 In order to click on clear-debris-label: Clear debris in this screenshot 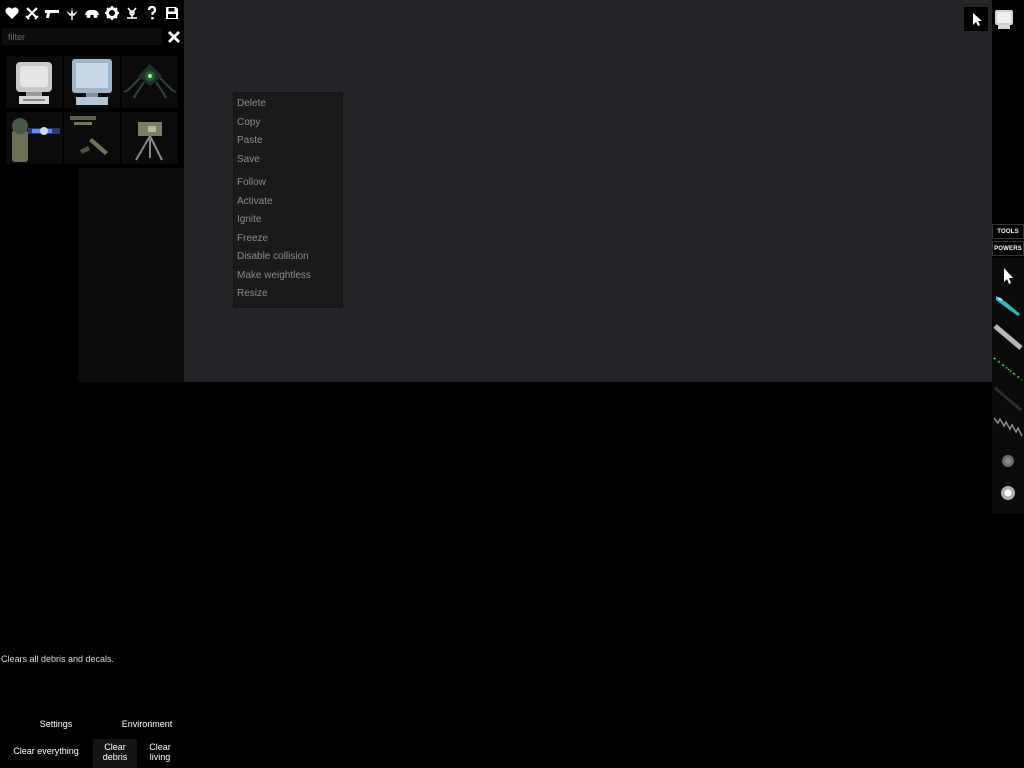, I will do `click(115, 752)`.